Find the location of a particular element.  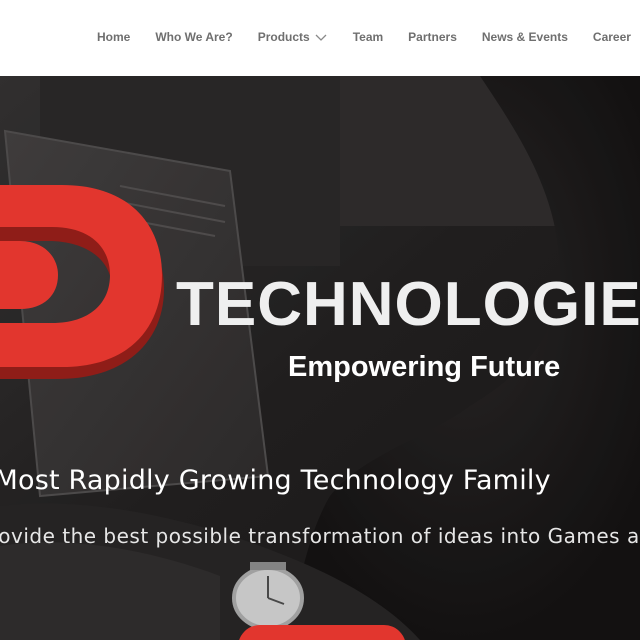

nav-career: Career is located at coordinates (612, 37).